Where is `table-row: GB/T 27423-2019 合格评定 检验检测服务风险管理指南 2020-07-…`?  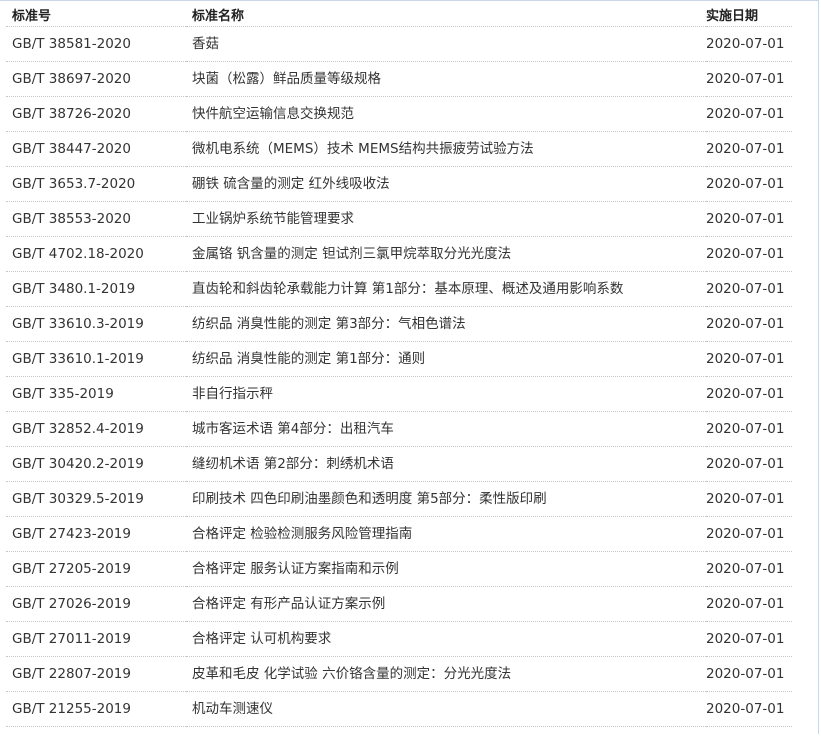
table-row: GB/T 27423-2019 合格评定 检验检测服务风险管理指南 2020-07-… is located at coordinates (399, 534).